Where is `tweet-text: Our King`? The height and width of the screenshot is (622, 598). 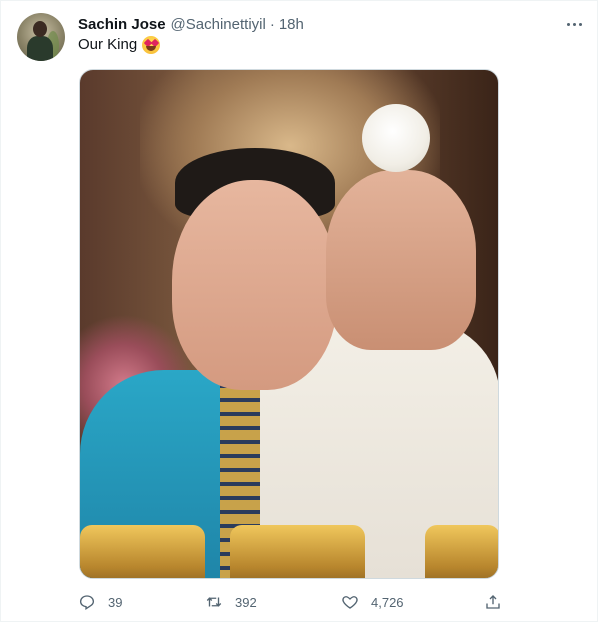 tweet-text: Our King is located at coordinates (119, 45).